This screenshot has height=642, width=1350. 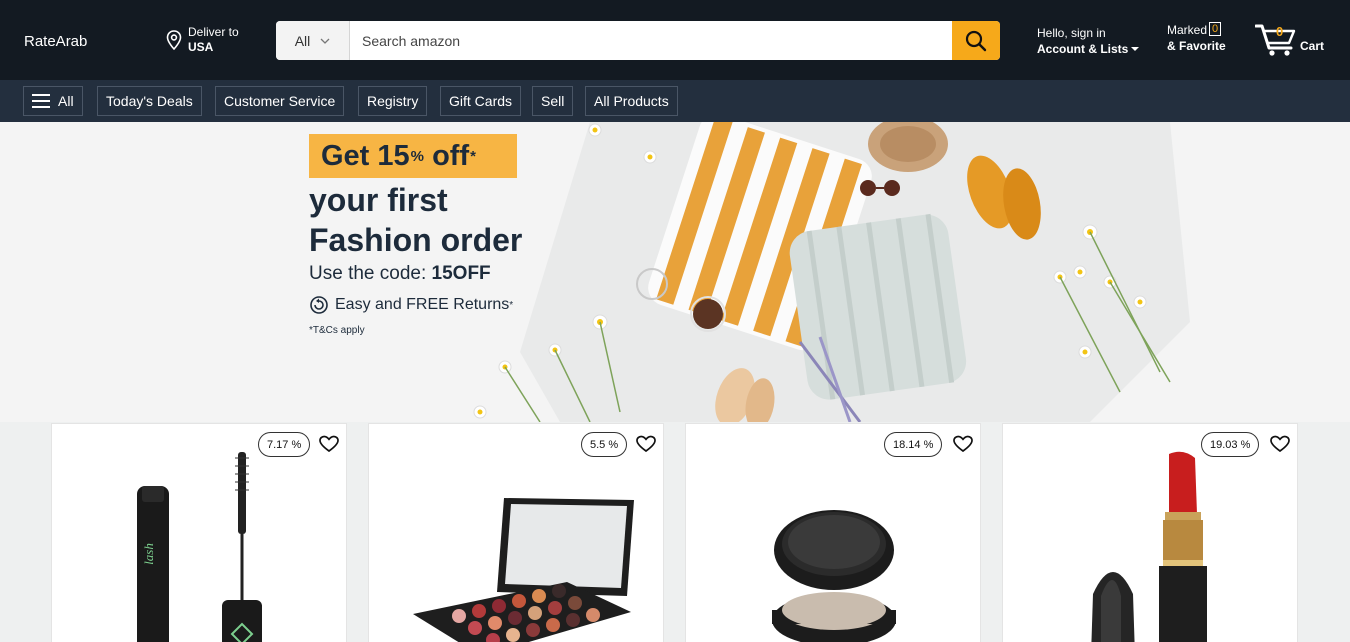 What do you see at coordinates (1196, 38) in the screenshot?
I see `marked-favorite: Marked 0 & Favorite` at bounding box center [1196, 38].